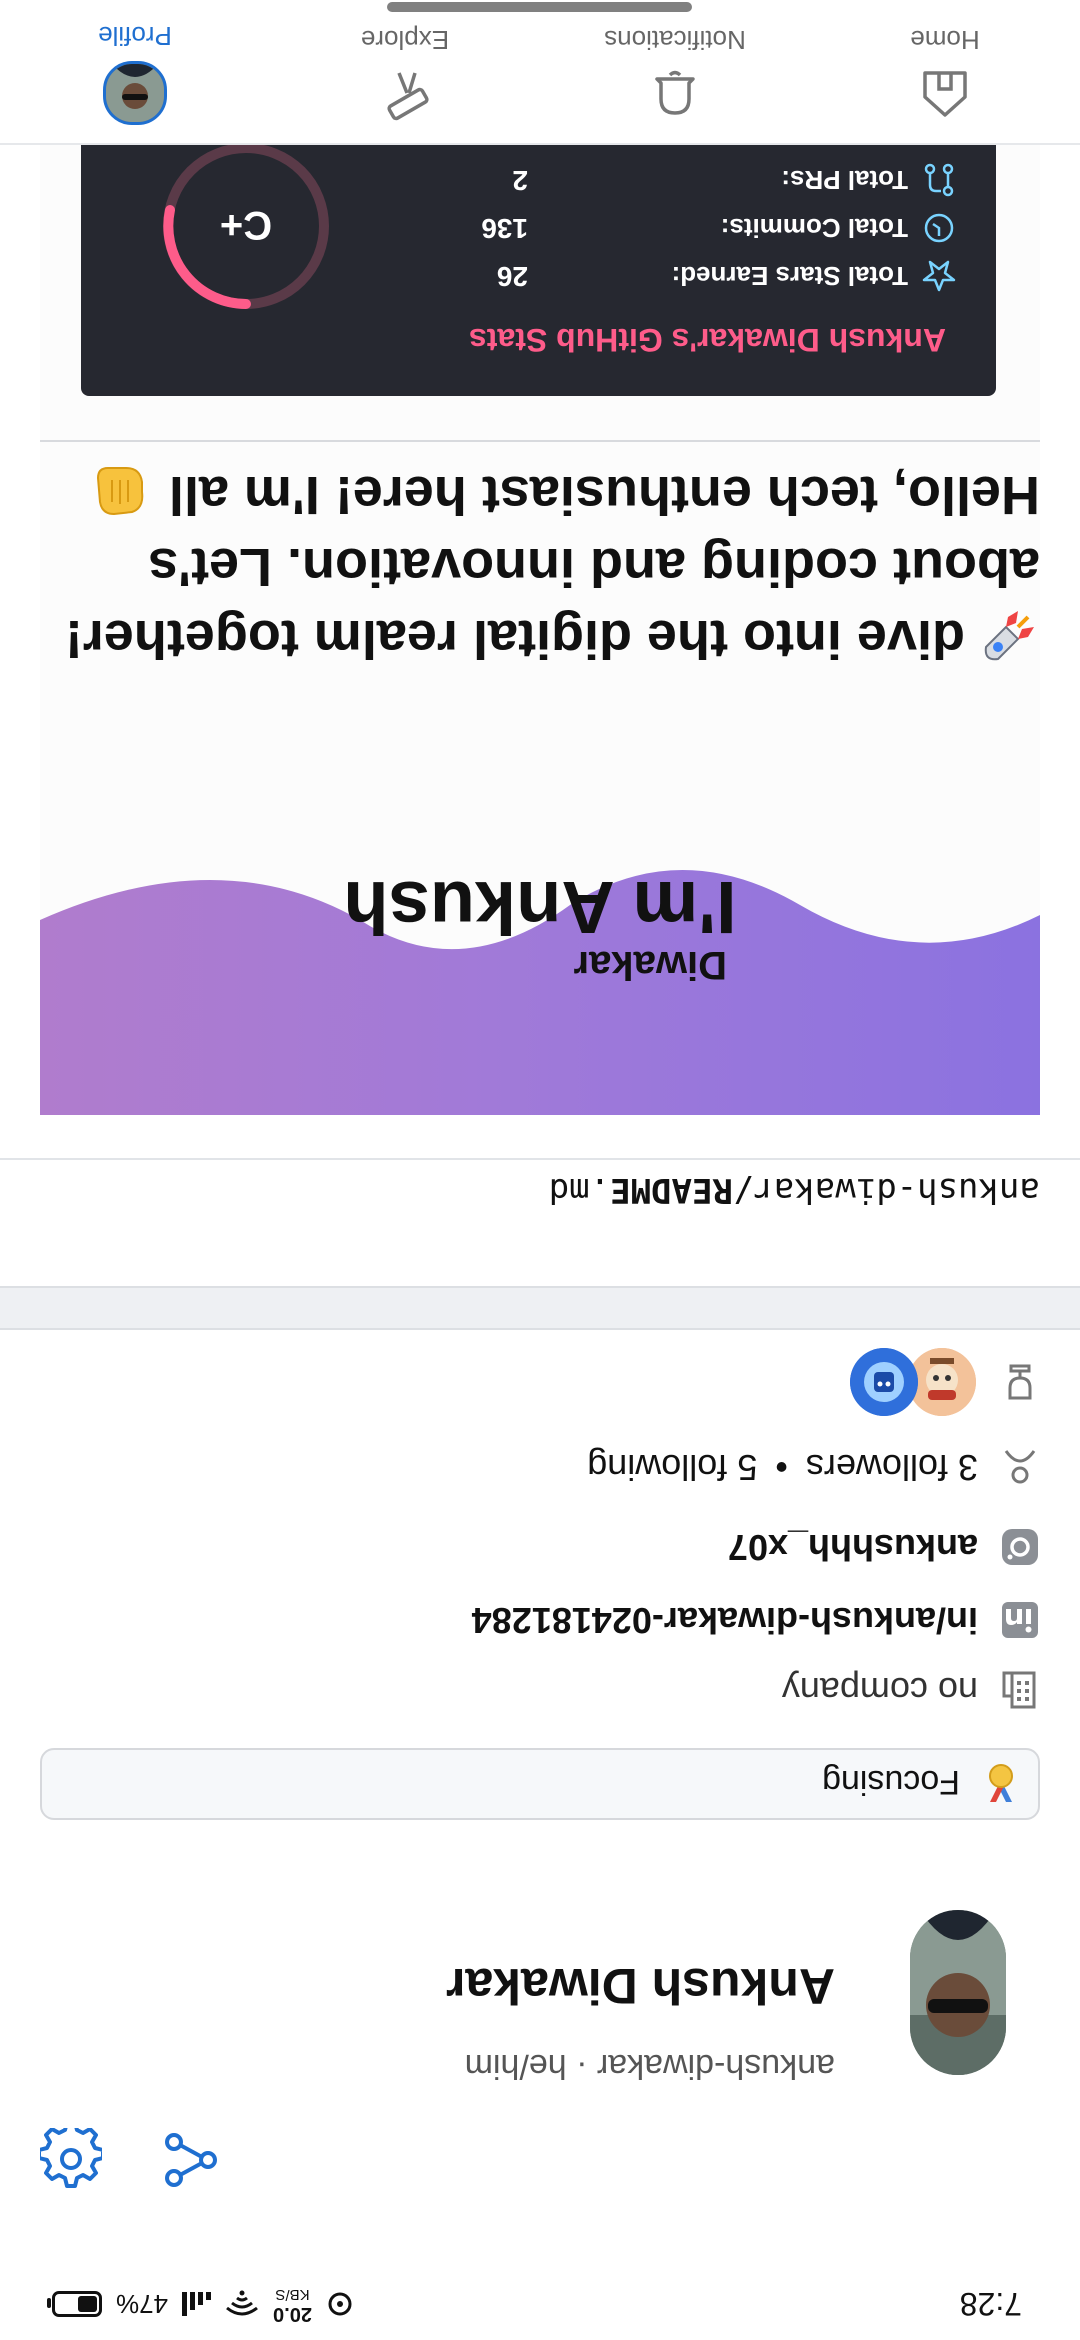  What do you see at coordinates (939, 180) in the screenshot?
I see `pull-request-icon` at bounding box center [939, 180].